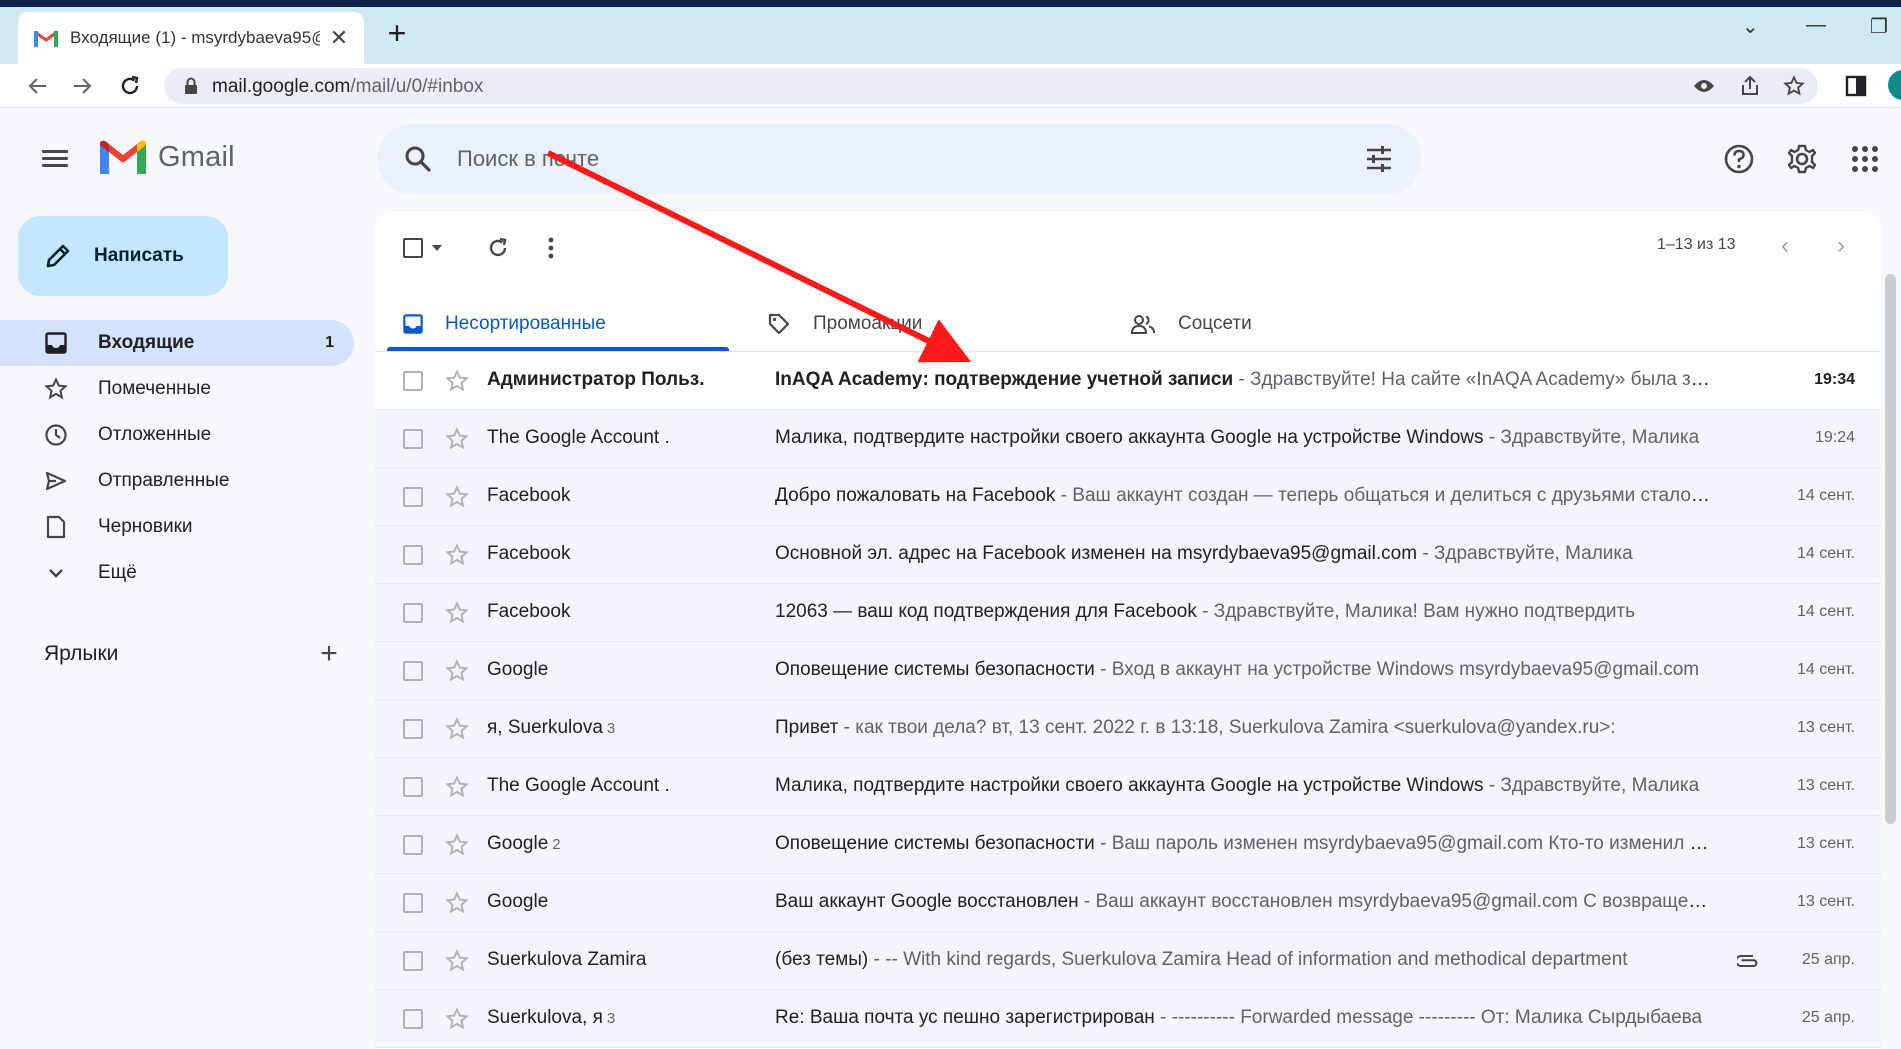  Describe the element at coordinates (545, 727) in the screenshot. I see `sender-name: я, Suerkulova` at that location.